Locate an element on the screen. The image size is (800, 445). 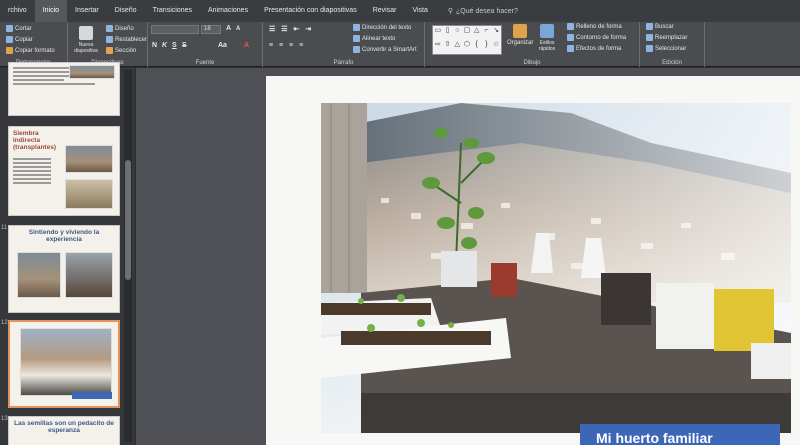
pencil-icon is located at coordinates (570, 37).